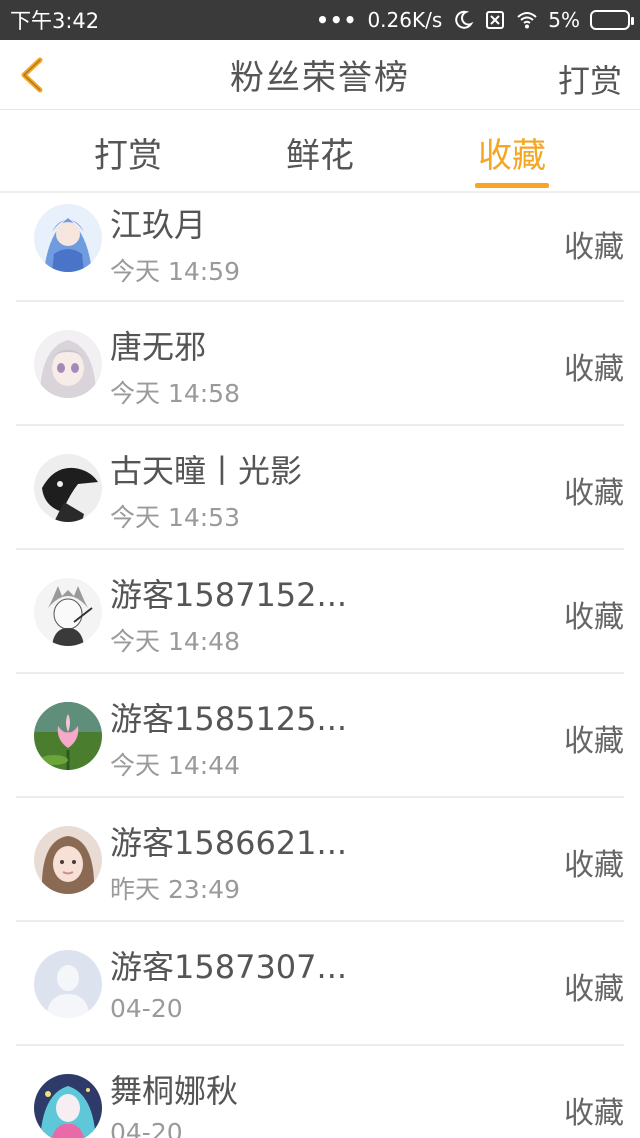 The image size is (640, 1138). Describe the element at coordinates (206, 471) in the screenshot. I see `user-name: 古天瞳丨光影` at that location.